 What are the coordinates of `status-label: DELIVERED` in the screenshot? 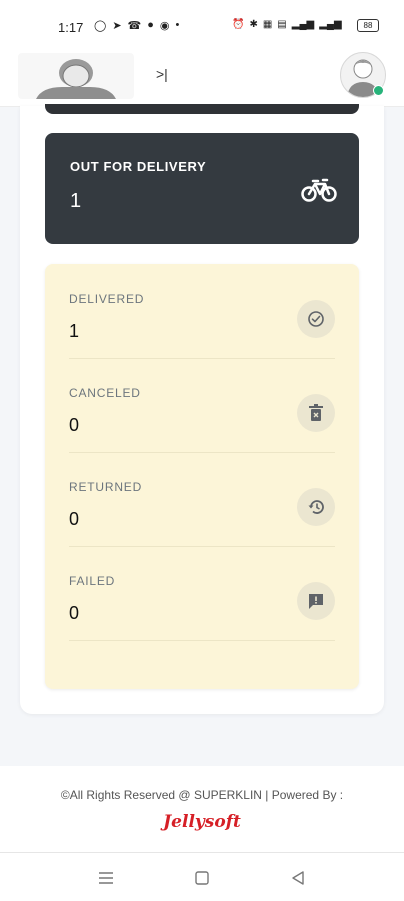 It's located at (107, 299).